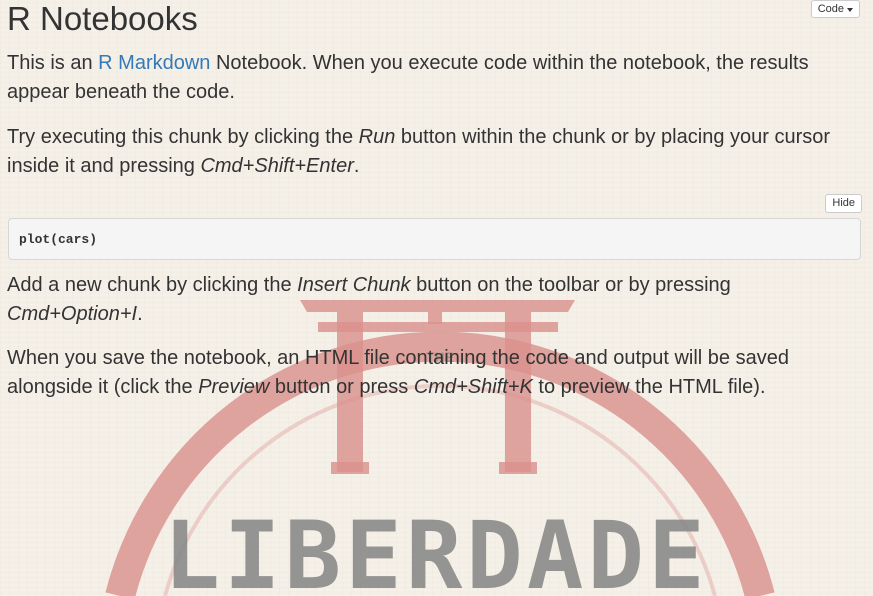 The width and height of the screenshot is (873, 596). Describe the element at coordinates (830, 8) in the screenshot. I see `code-dropdown-label: Code` at that location.